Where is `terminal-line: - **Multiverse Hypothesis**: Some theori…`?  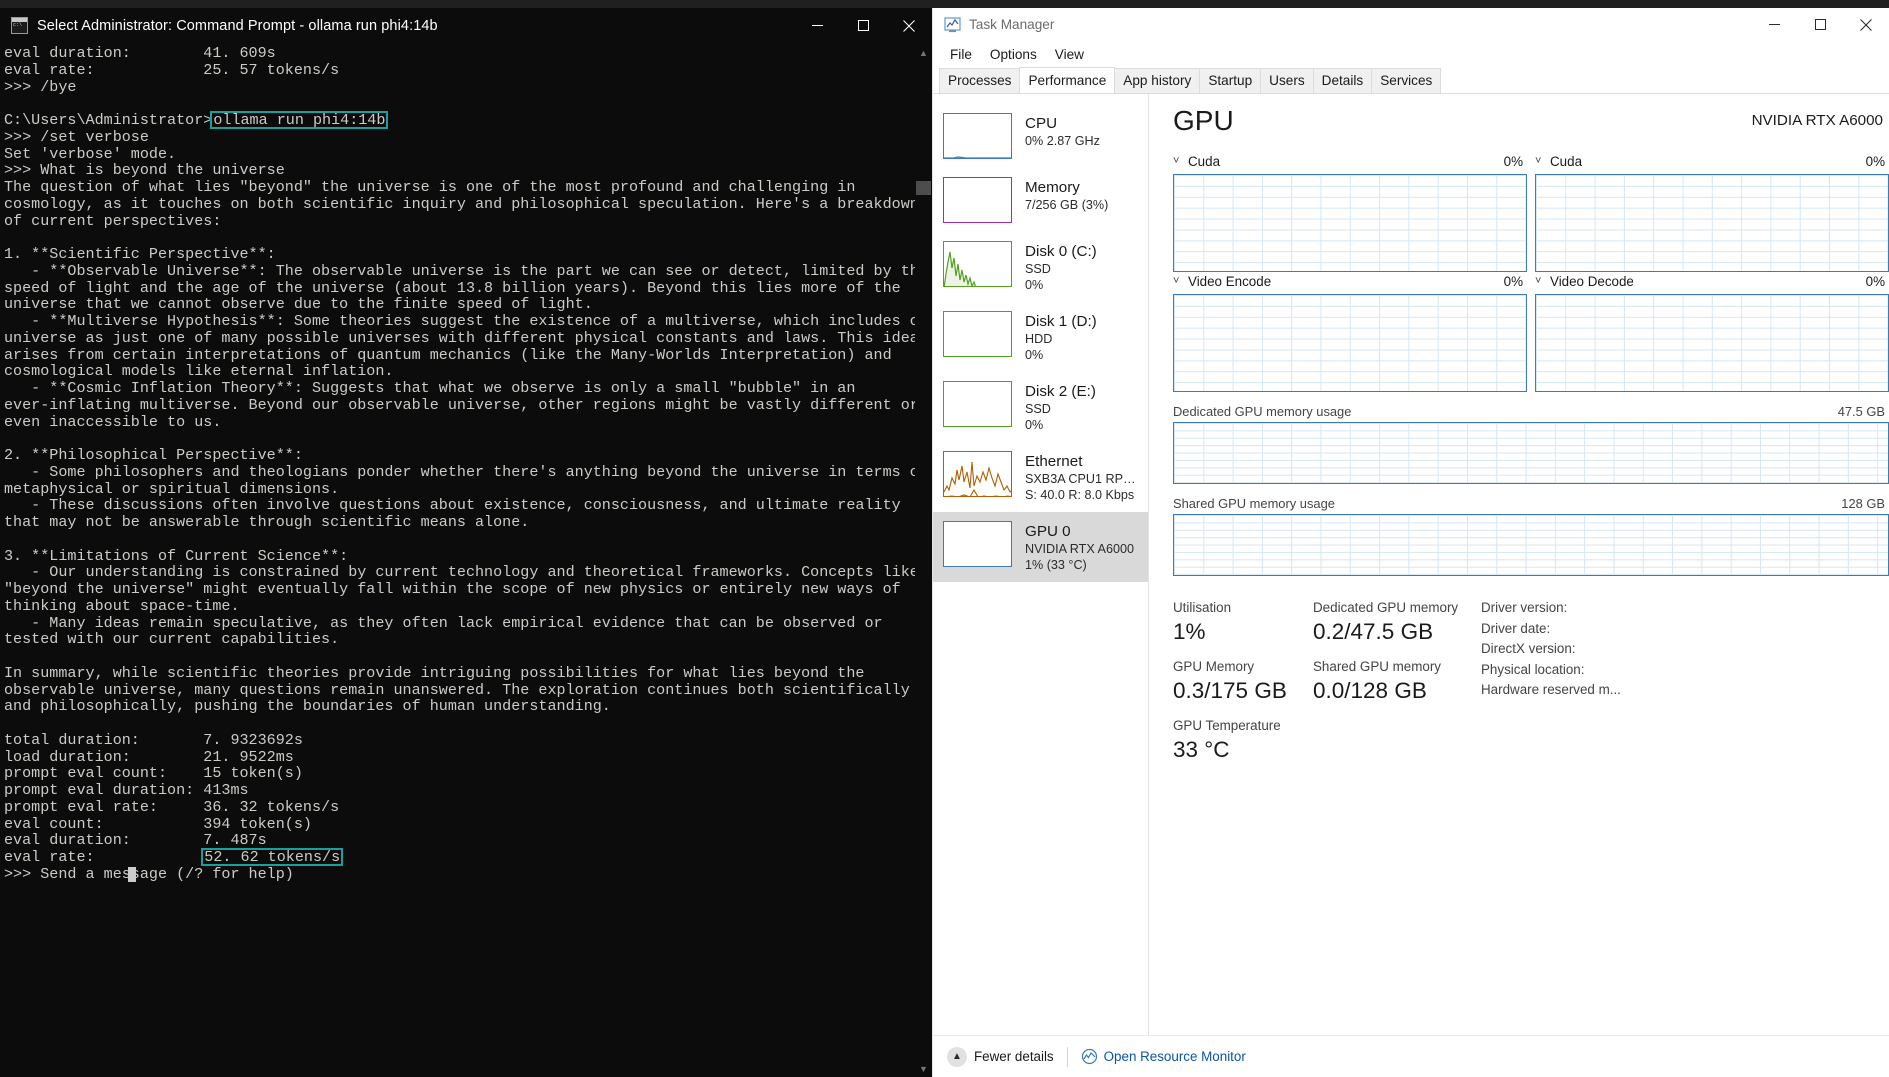 terminal-line: - **Multiverse Hypothesis**: Some theori… is located at coordinates (459, 321).